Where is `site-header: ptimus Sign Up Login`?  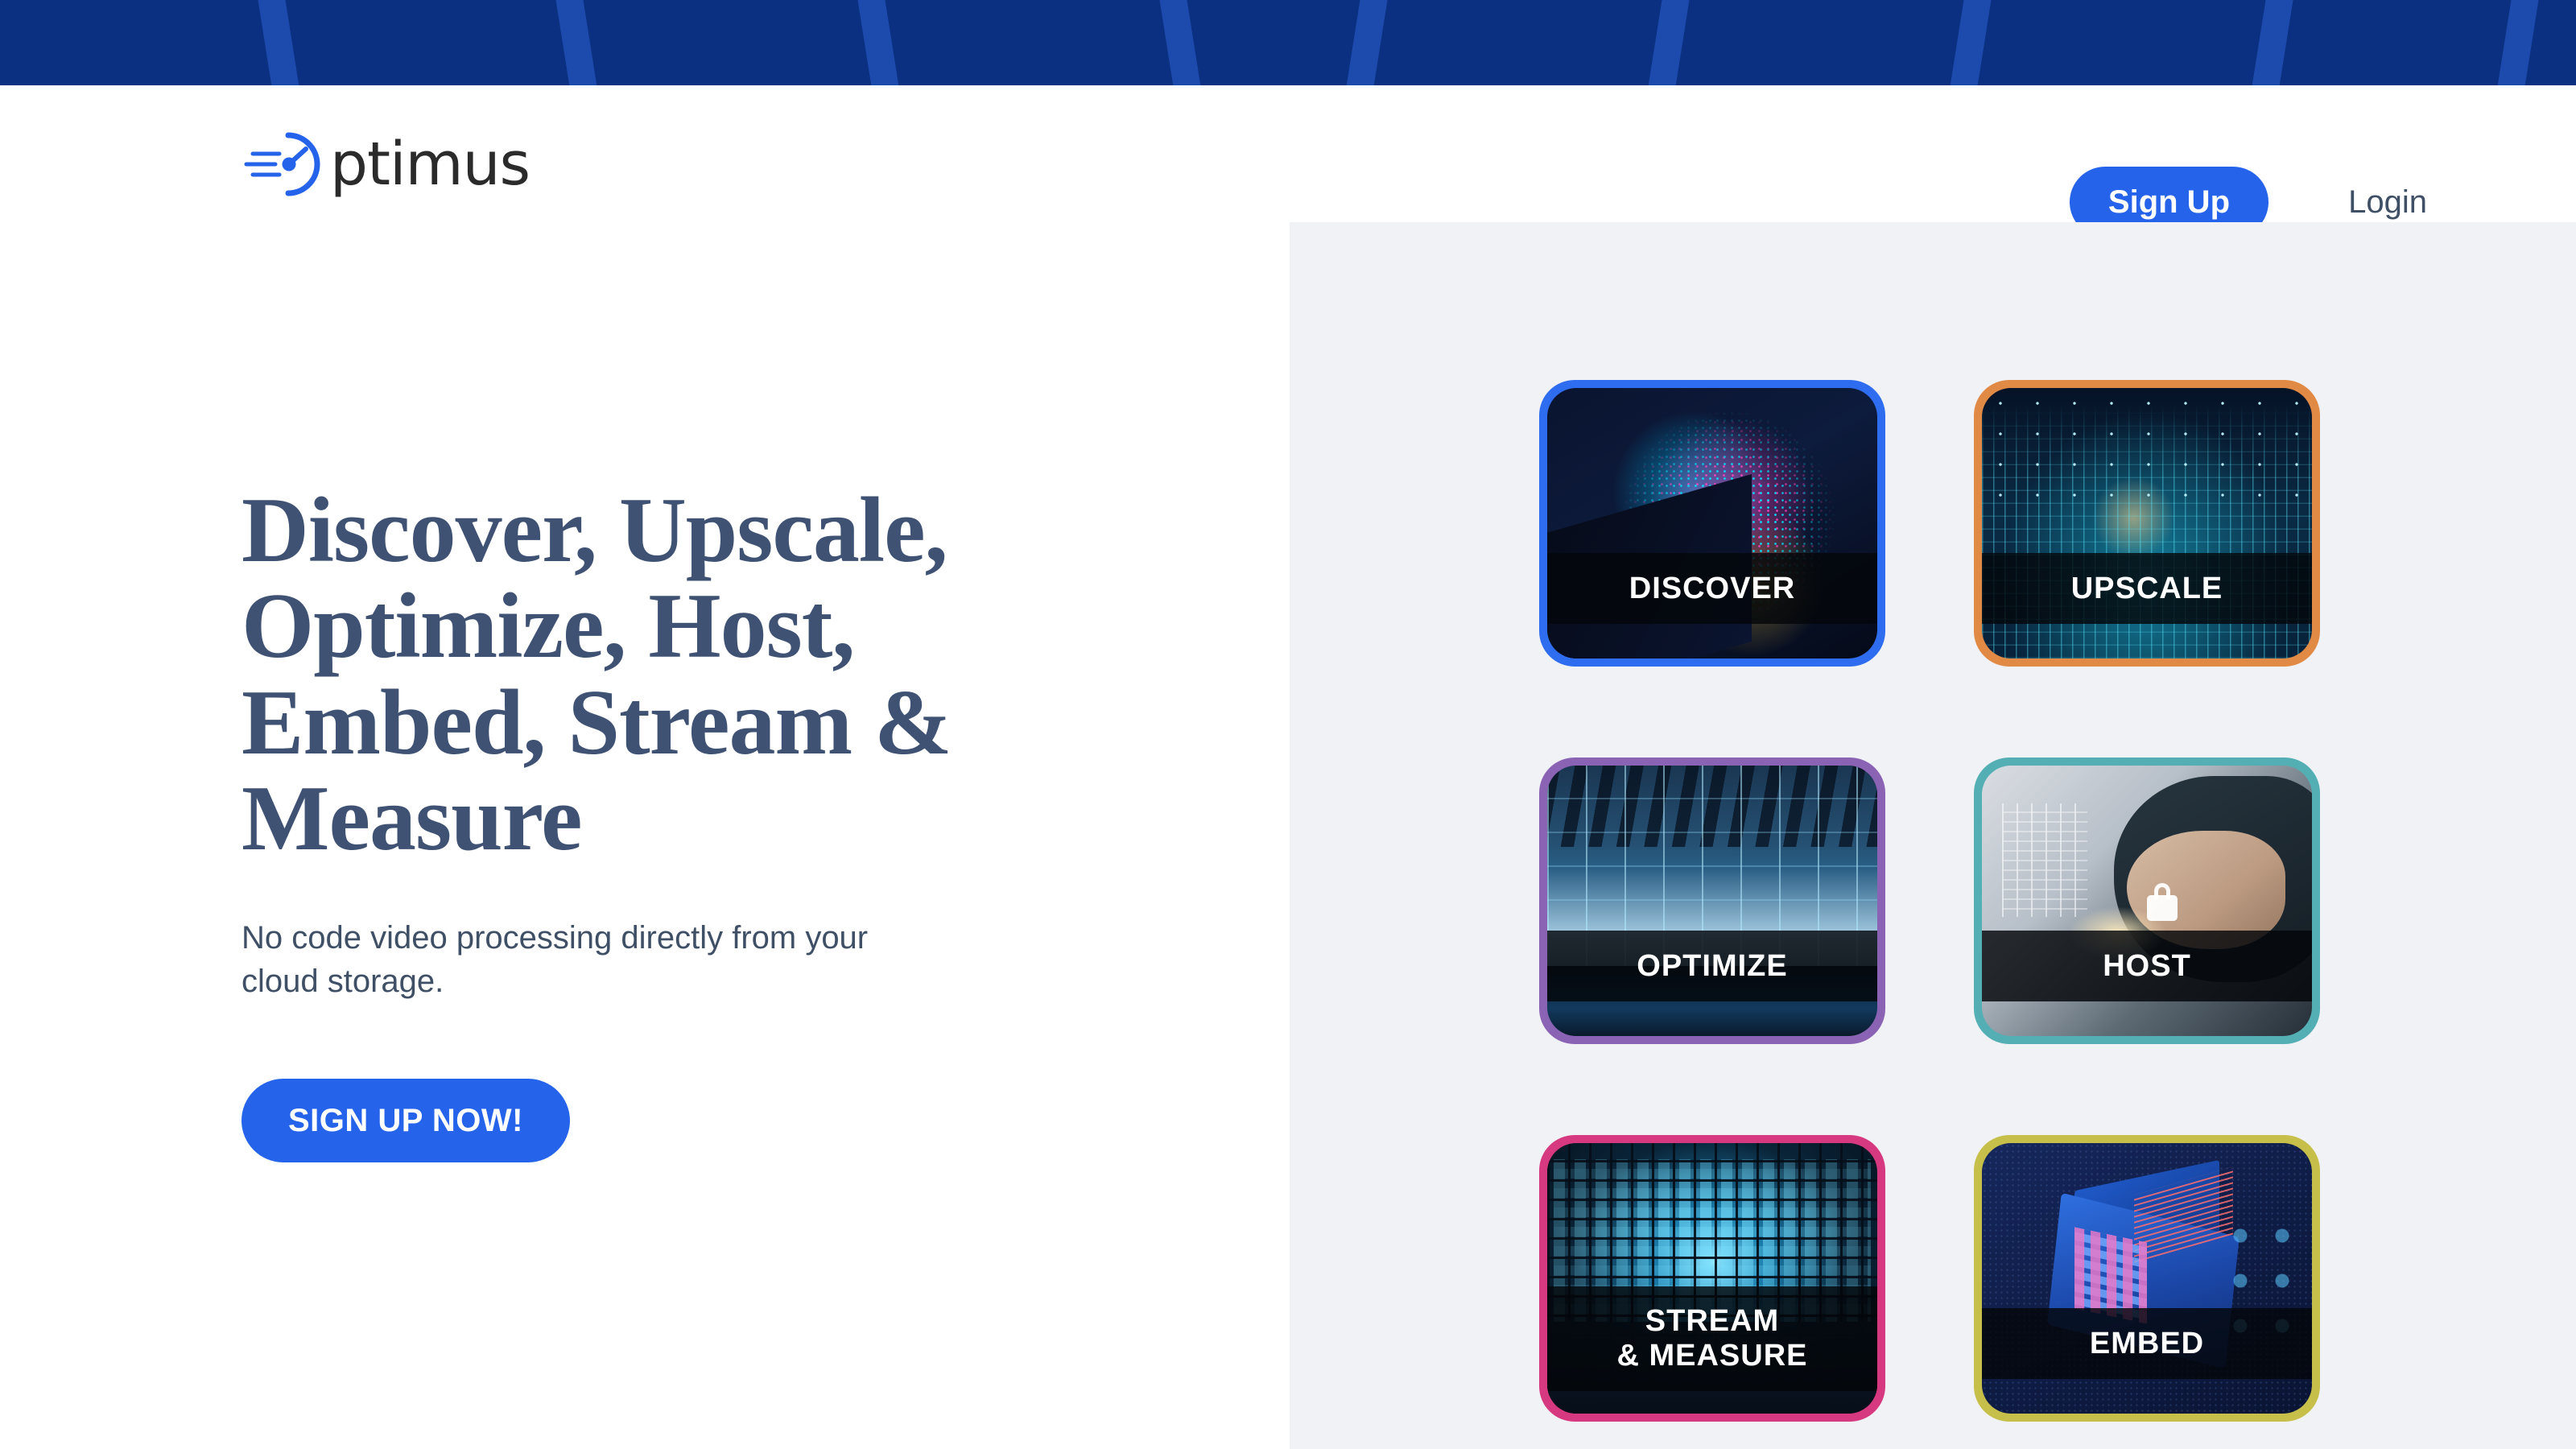
site-header: ptimus Sign Up Login is located at coordinates (1288, 161).